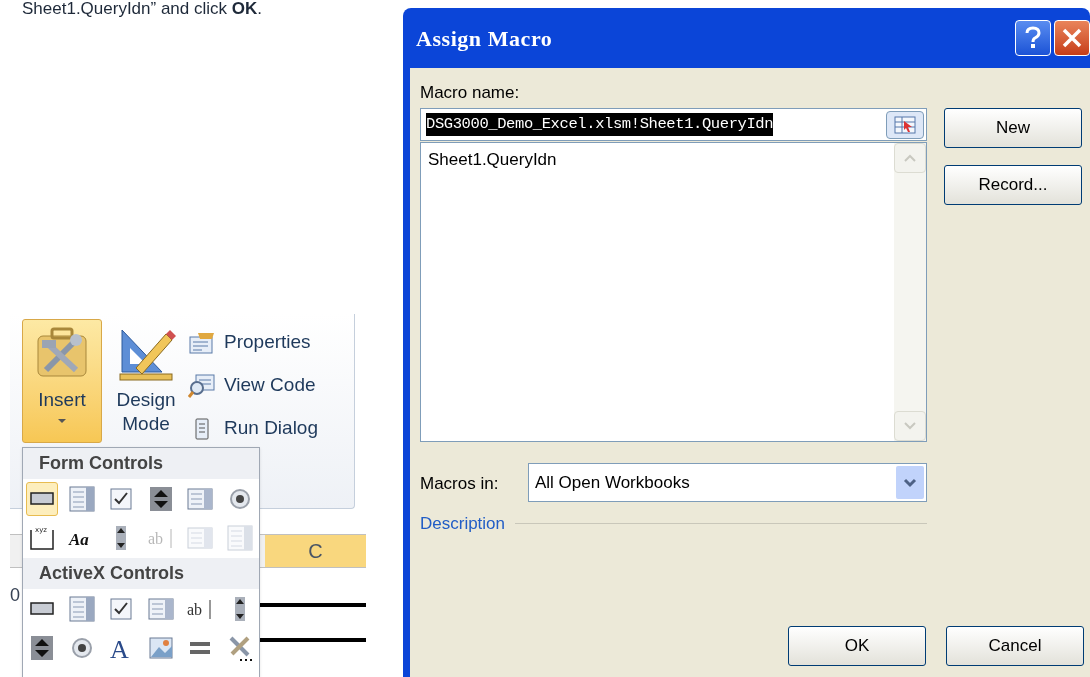 This screenshot has height=677, width=1090. Describe the element at coordinates (470, 93) in the screenshot. I see `field-label: Macro name:` at that location.